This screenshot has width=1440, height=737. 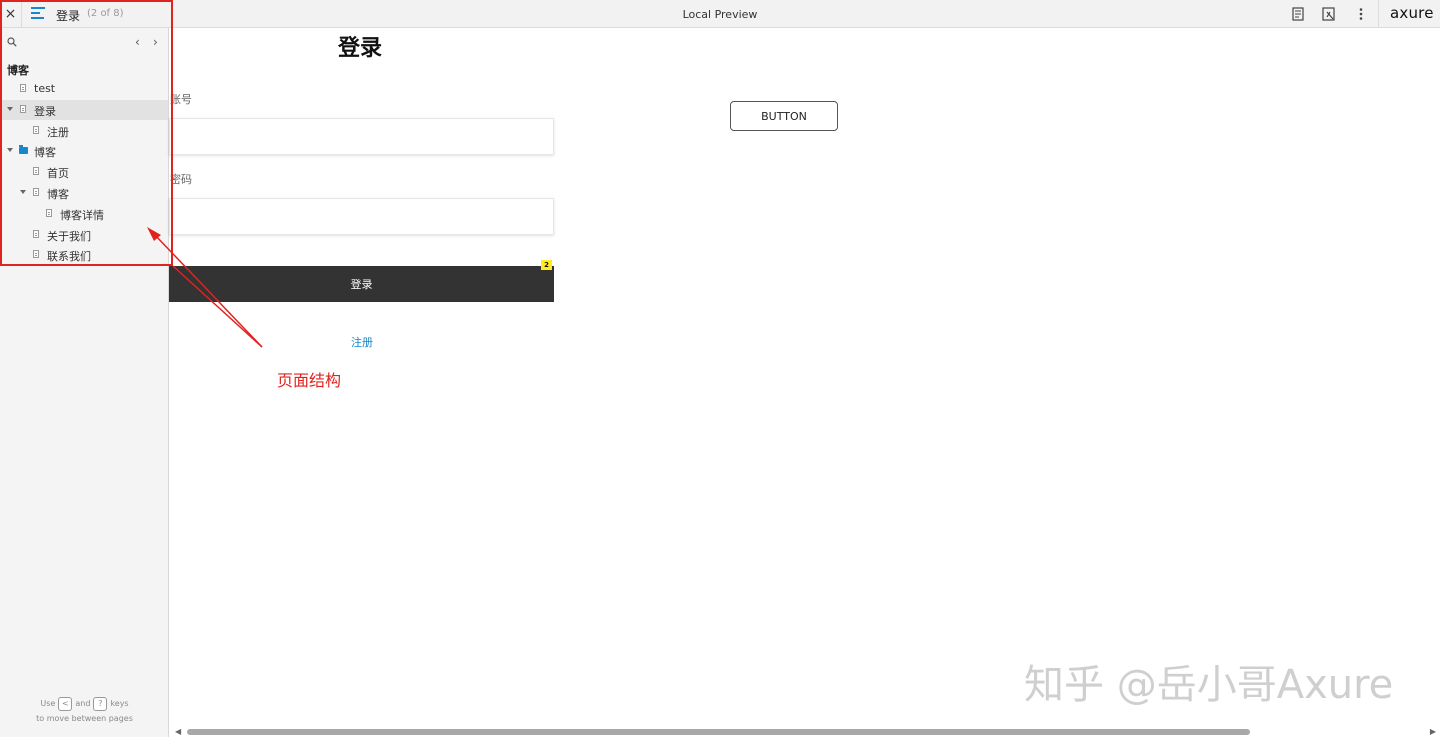 What do you see at coordinates (361, 216) in the screenshot?
I see `password-input` at bounding box center [361, 216].